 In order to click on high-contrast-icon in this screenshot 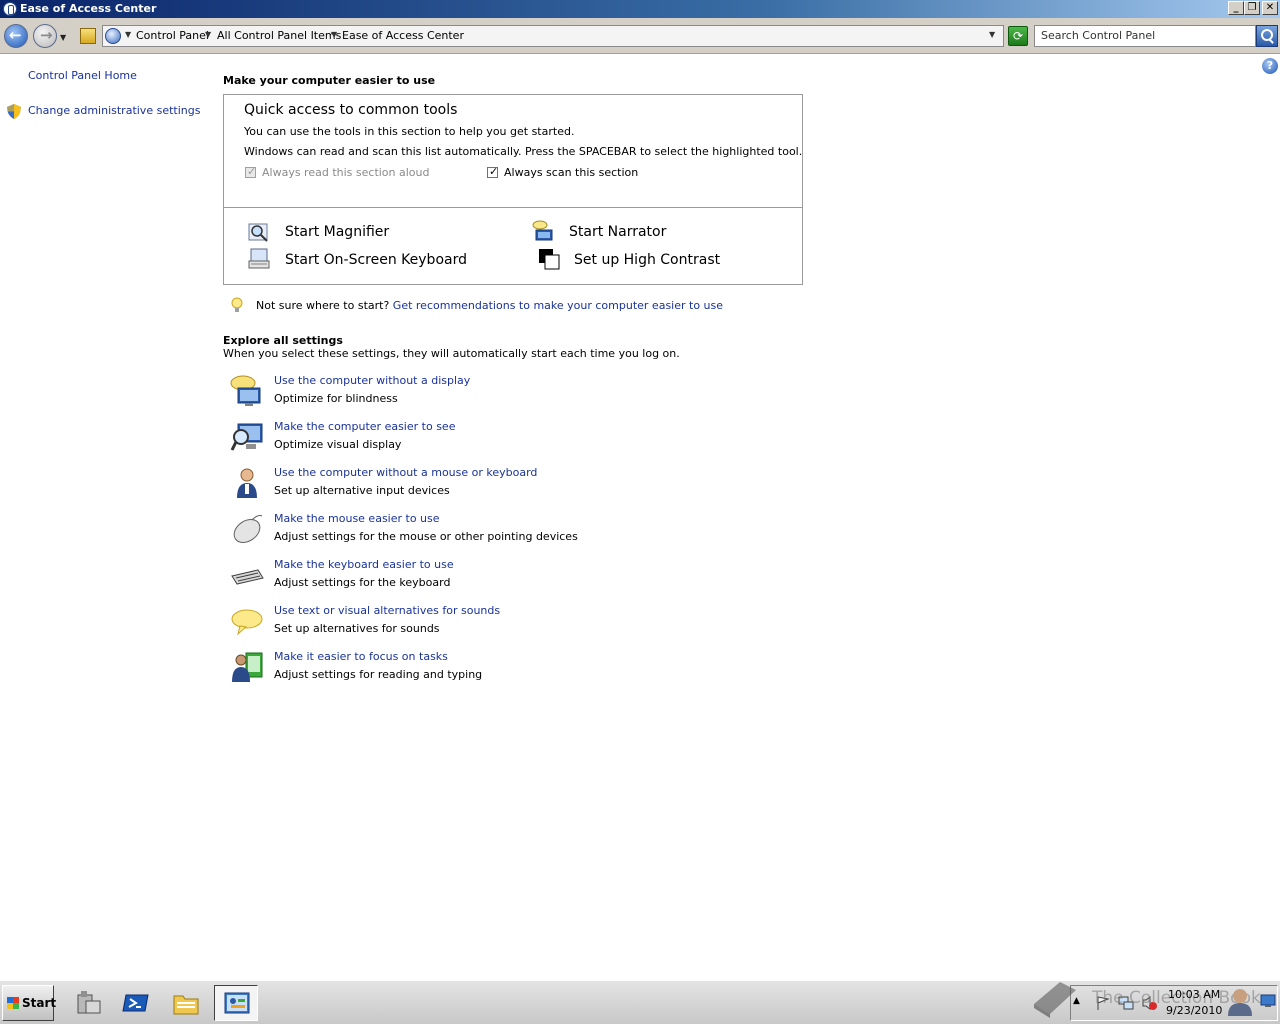, I will do `click(549, 259)`.